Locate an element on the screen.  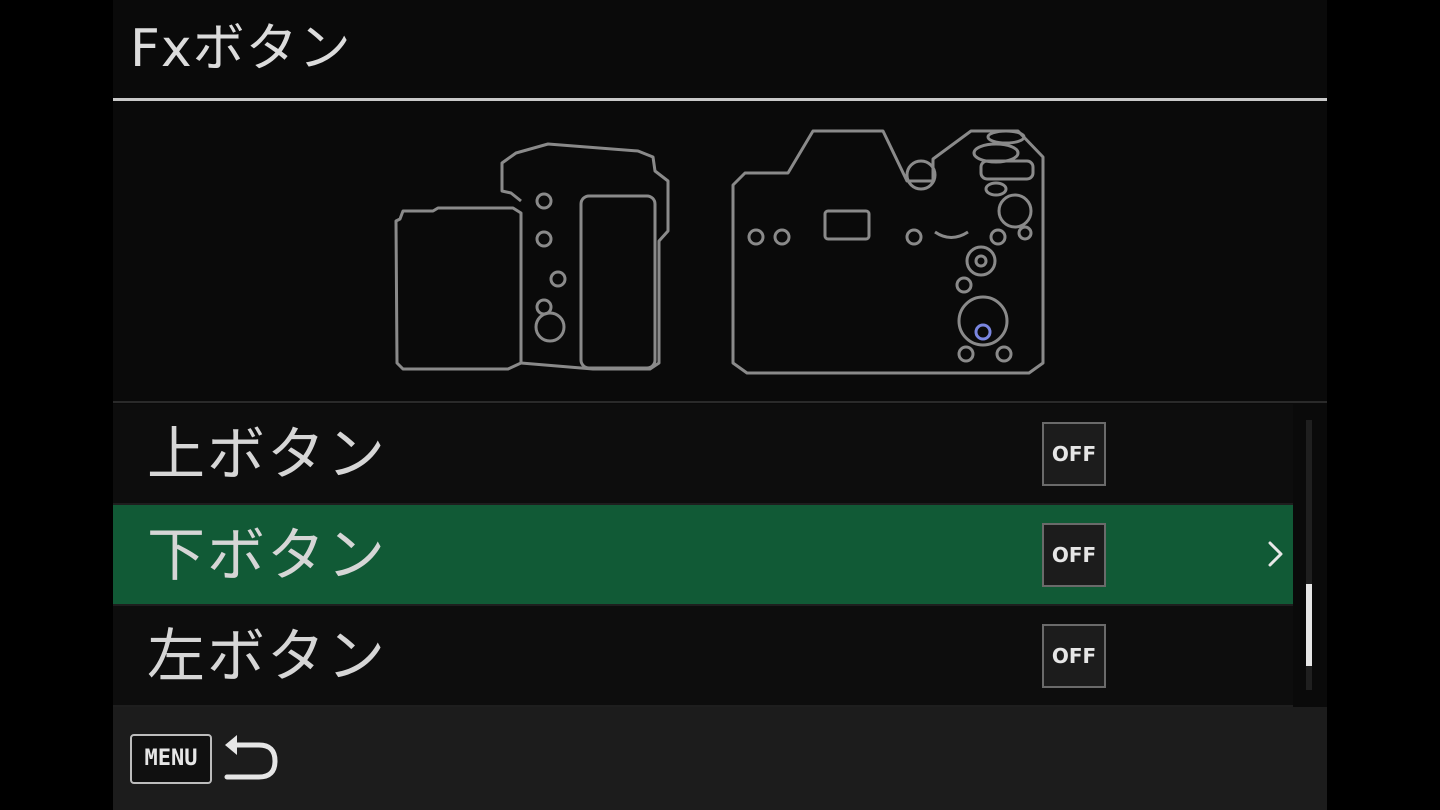
list-item-label: 下ボタン is located at coordinates (267, 555).